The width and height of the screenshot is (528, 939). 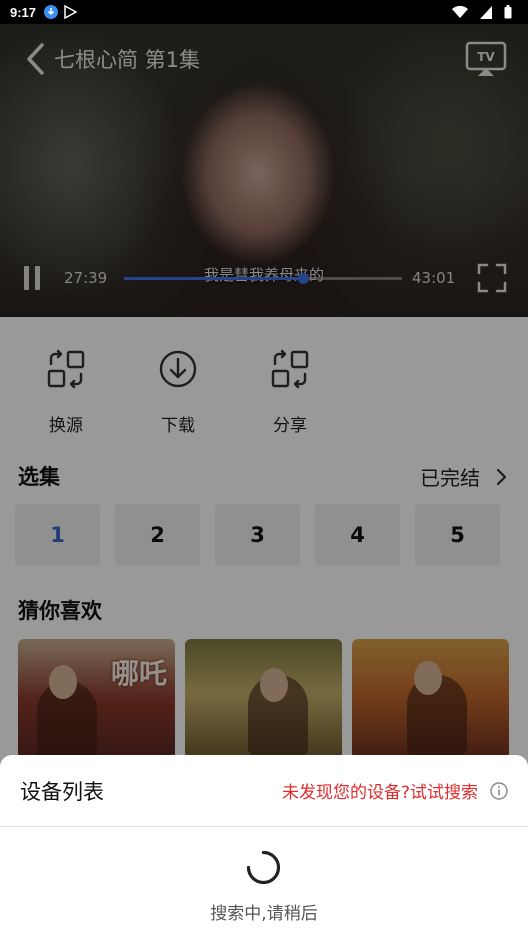 I want to click on device-sheet-header: 设备列表 未发现您的设备?试试搜索, so click(x=264, y=791).